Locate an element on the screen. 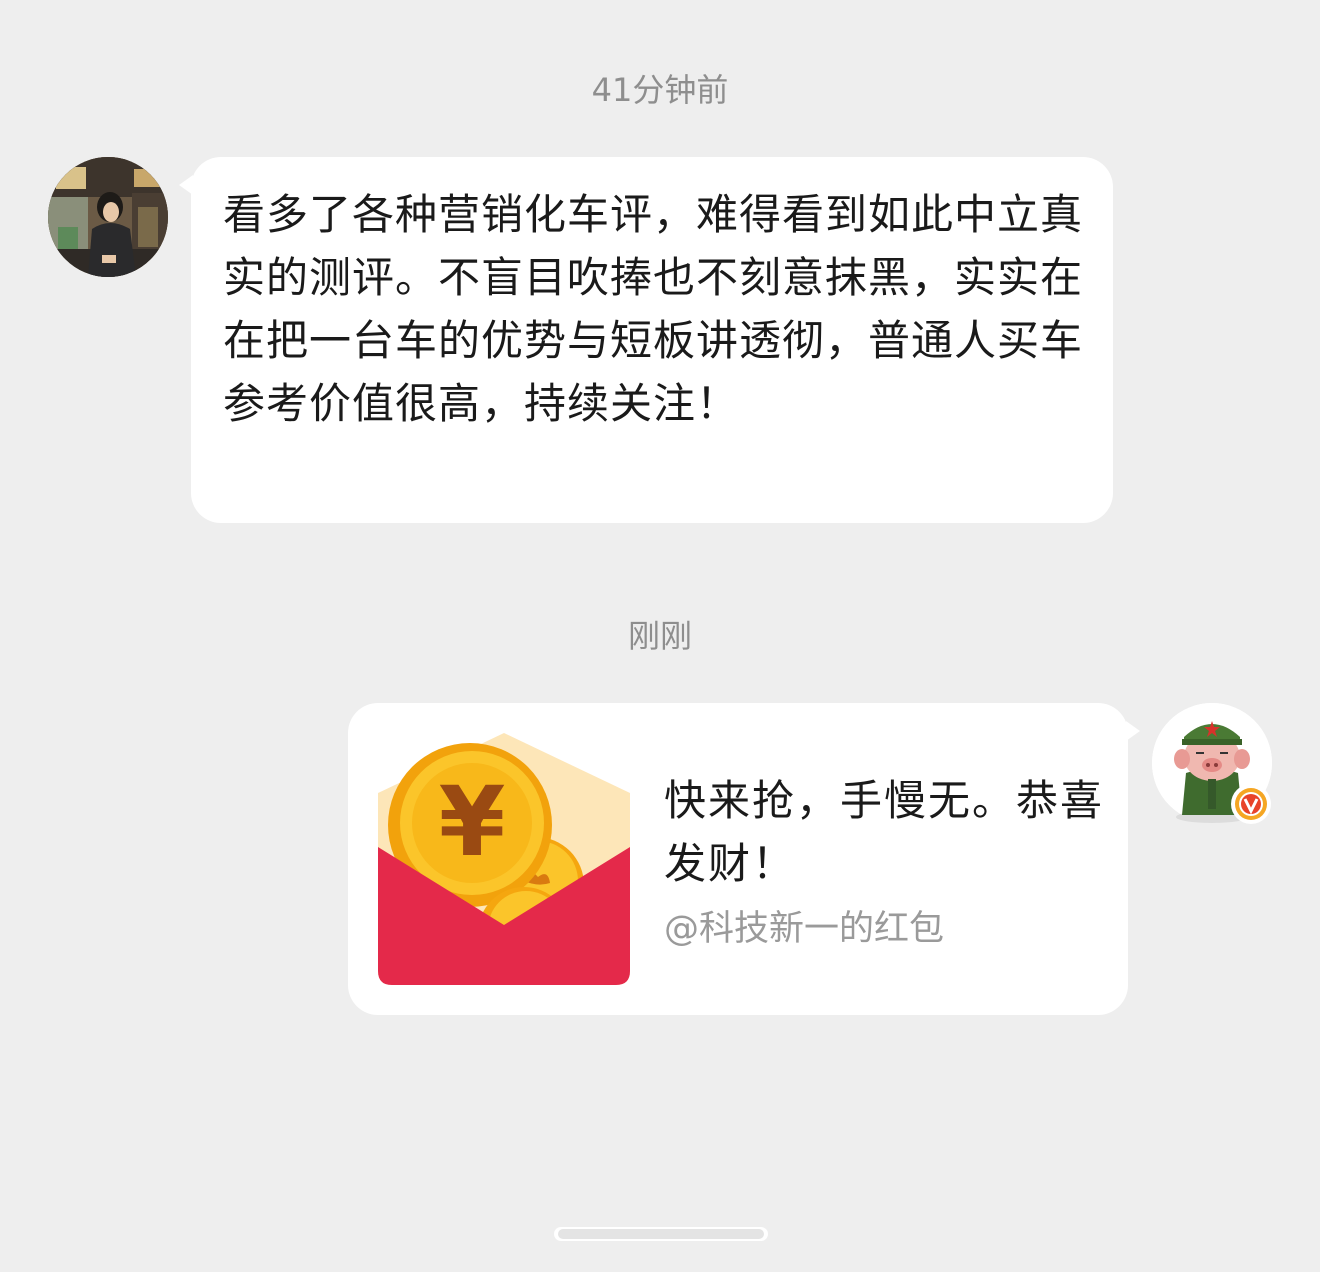 This screenshot has height=1272, width=1320. currency-symbol: ¥ is located at coordinates (472, 822).